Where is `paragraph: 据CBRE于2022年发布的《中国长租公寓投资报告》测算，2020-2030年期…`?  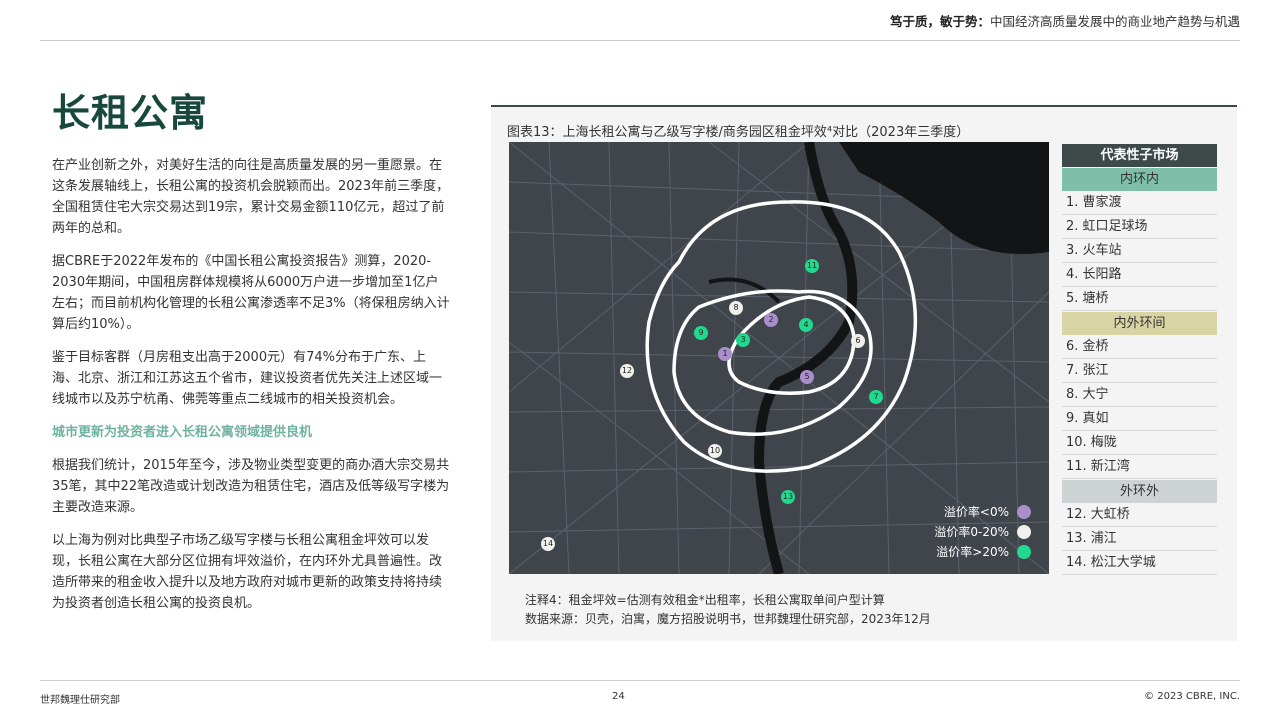 paragraph: 据CBRE于2022年发布的《中国长租公寓投资报告》测算，2020-2030年期… is located at coordinates (251, 293).